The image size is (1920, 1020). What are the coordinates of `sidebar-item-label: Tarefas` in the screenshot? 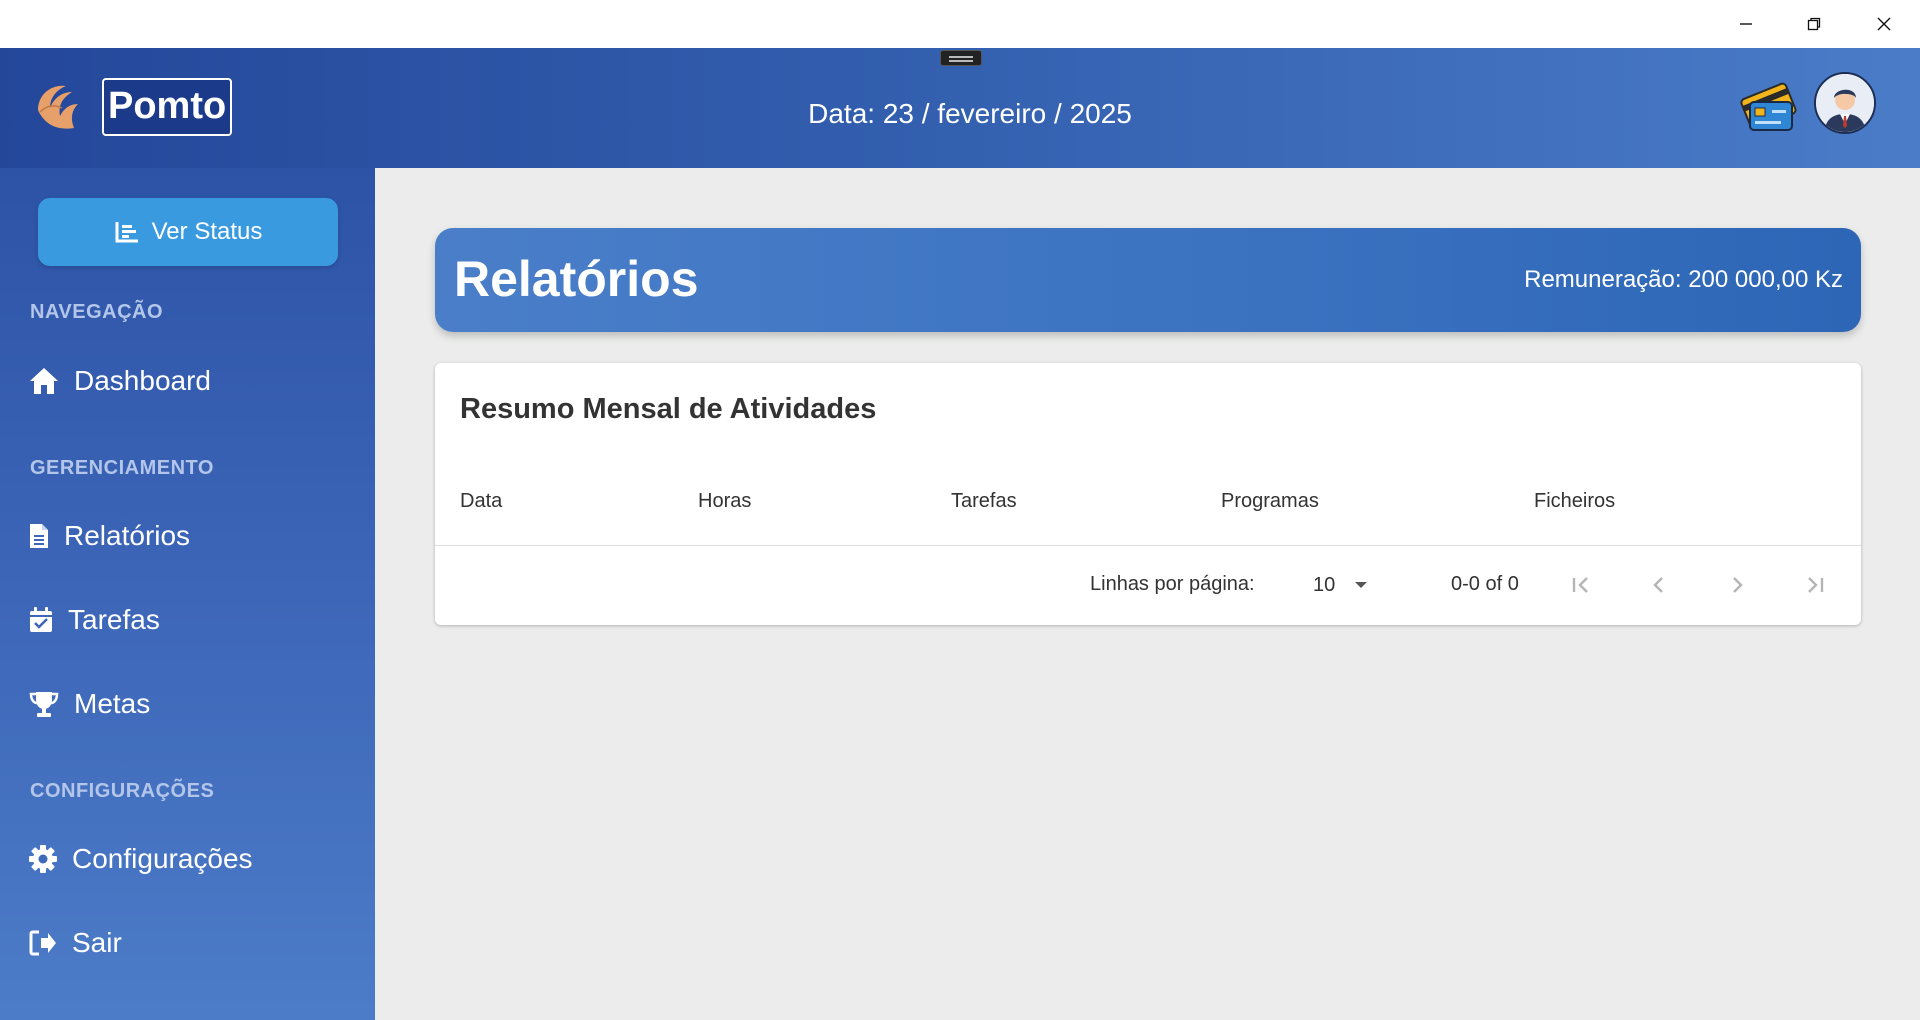 It's located at (114, 619).